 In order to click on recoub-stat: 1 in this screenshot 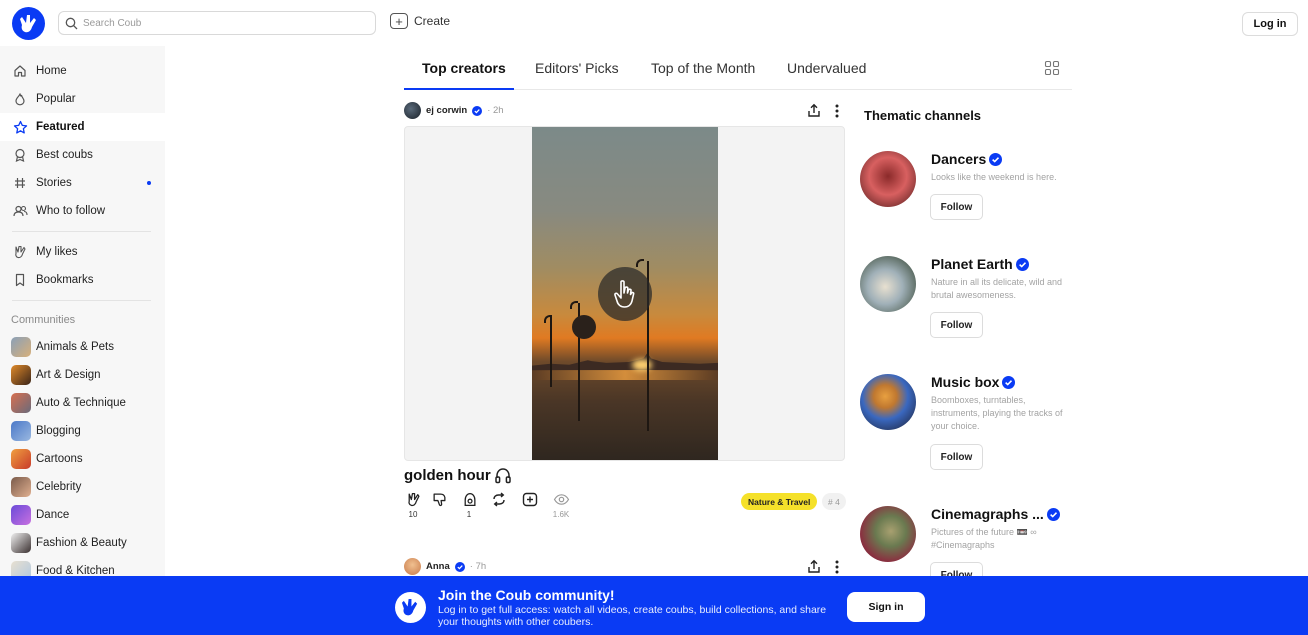, I will do `click(469, 506)`.